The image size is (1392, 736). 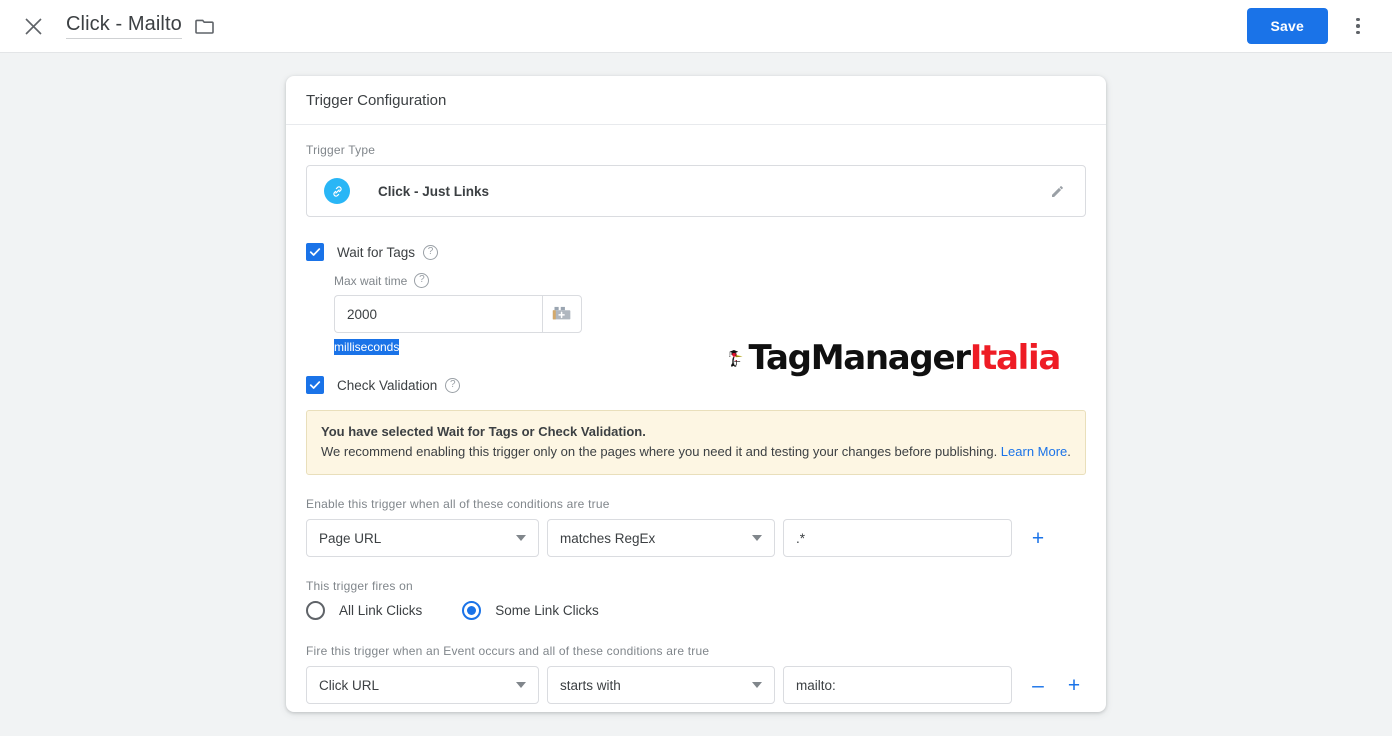 What do you see at coordinates (1038, 538) in the screenshot?
I see `add-enable-condition-button: +` at bounding box center [1038, 538].